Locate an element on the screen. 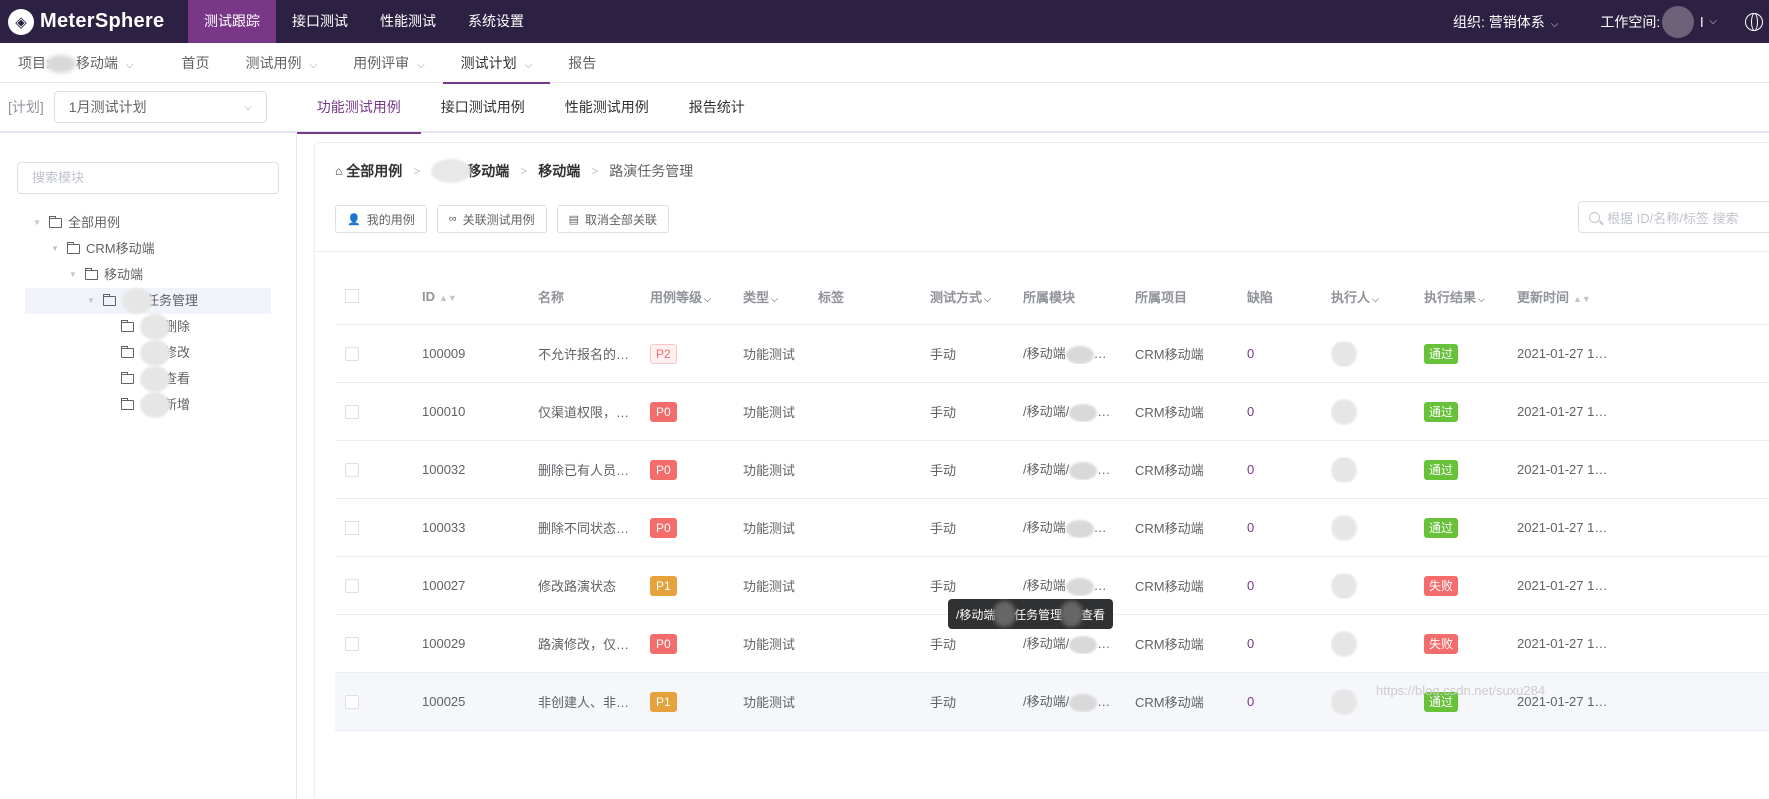 Image resolution: width=1769 pixels, height=799 pixels. subnav-home: 首页 is located at coordinates (195, 63).